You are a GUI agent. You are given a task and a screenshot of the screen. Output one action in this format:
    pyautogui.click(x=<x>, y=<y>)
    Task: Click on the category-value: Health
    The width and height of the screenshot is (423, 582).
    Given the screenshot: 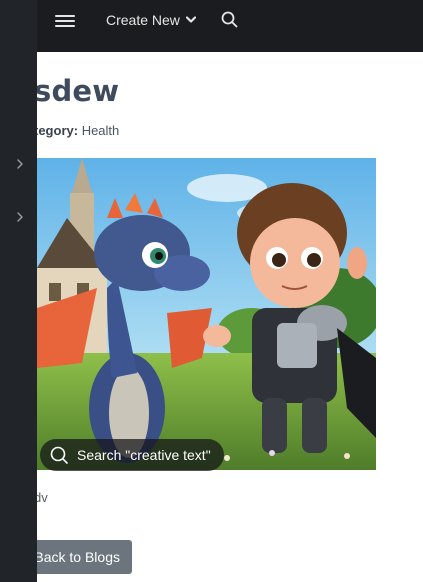 What is the action you would take?
    pyautogui.click(x=100, y=130)
    